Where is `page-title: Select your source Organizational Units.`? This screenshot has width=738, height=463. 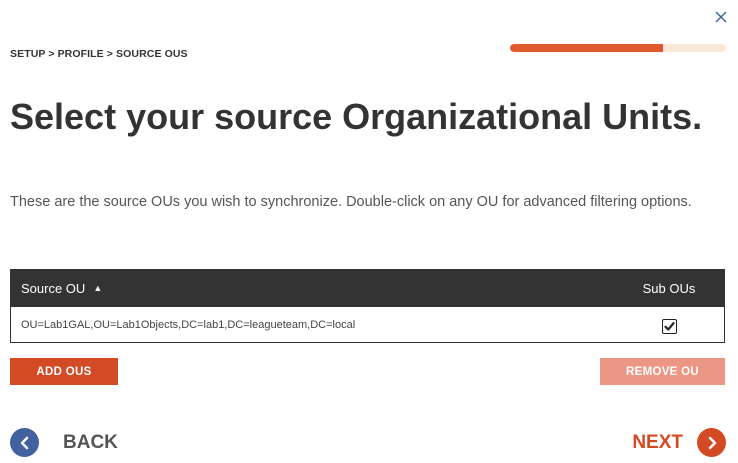 page-title: Select your source Organizational Units. is located at coordinates (356, 116).